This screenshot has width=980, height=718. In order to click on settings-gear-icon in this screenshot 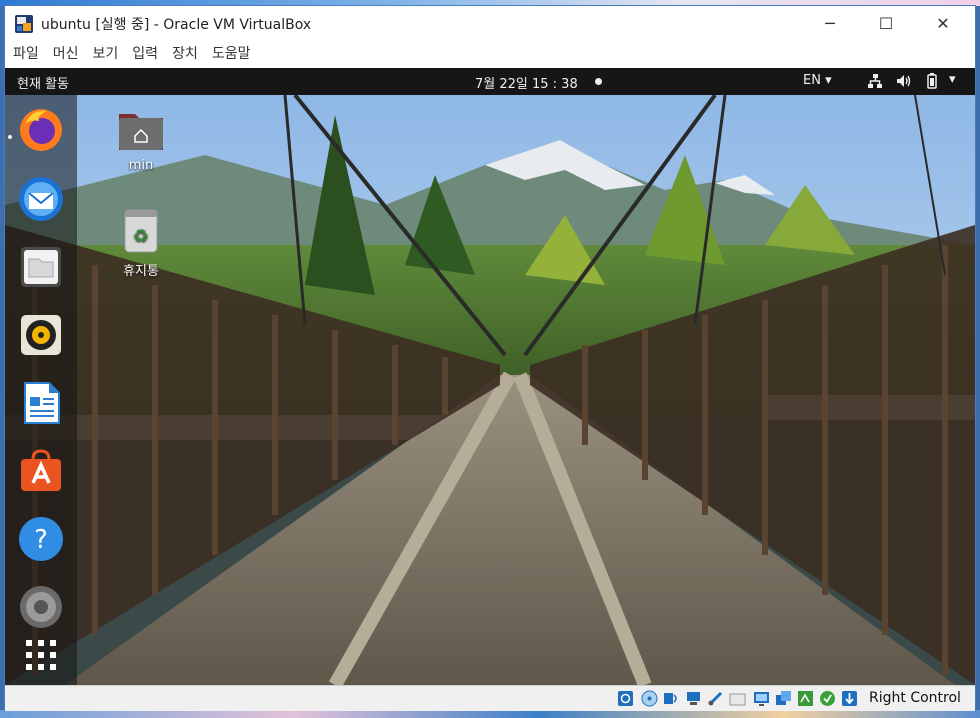, I will do `click(41, 607)`.